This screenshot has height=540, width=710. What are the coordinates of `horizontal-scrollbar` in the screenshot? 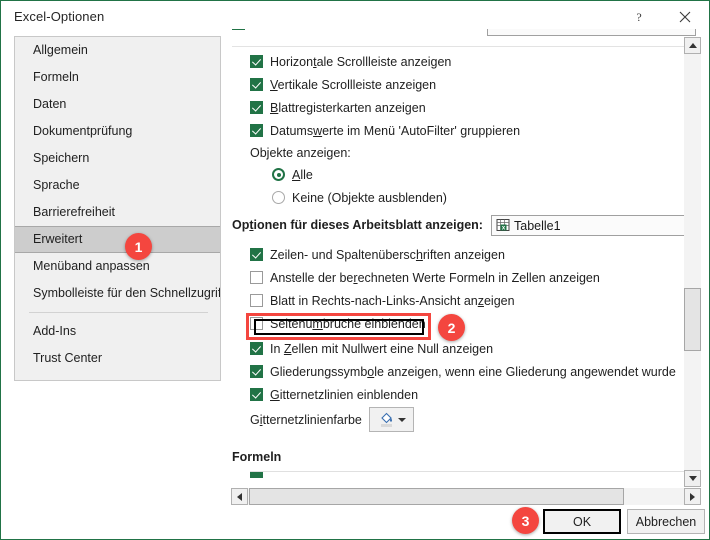 It's located at (466, 496).